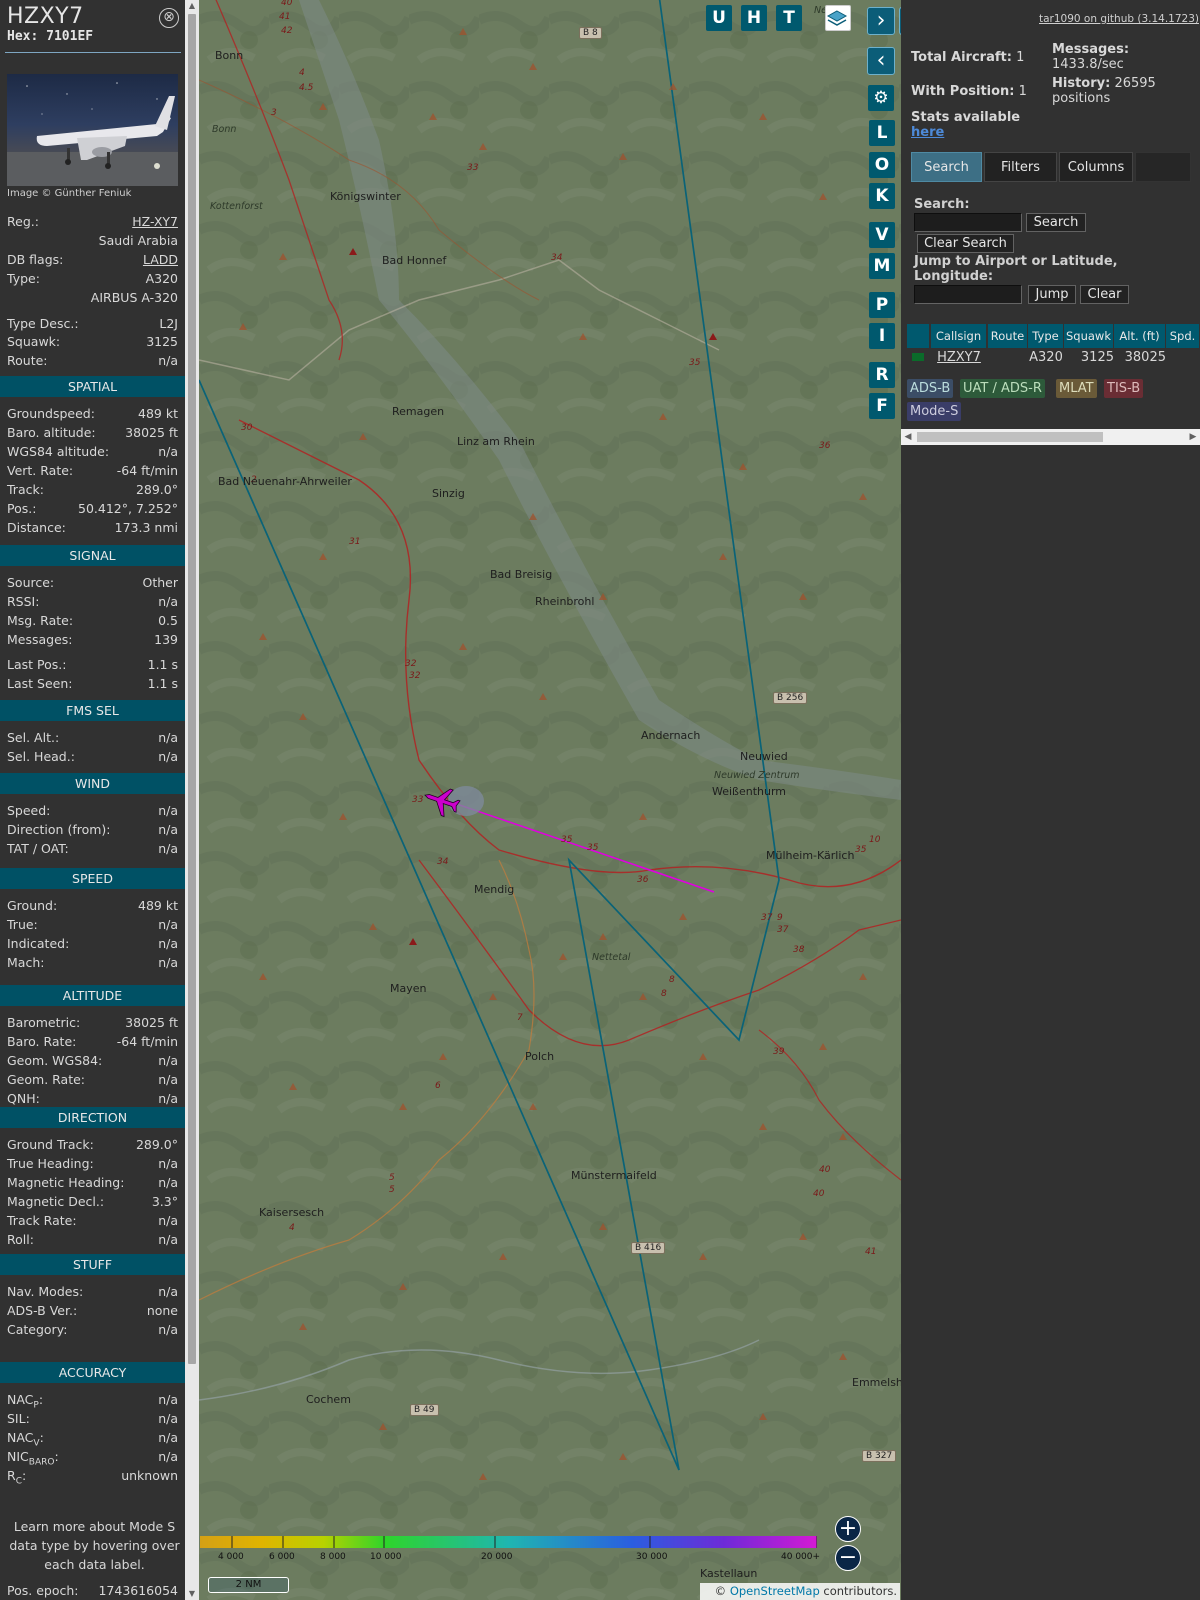  Describe the element at coordinates (155, 221) in the screenshot. I see `info-row-value: HZ-XY7` at that location.